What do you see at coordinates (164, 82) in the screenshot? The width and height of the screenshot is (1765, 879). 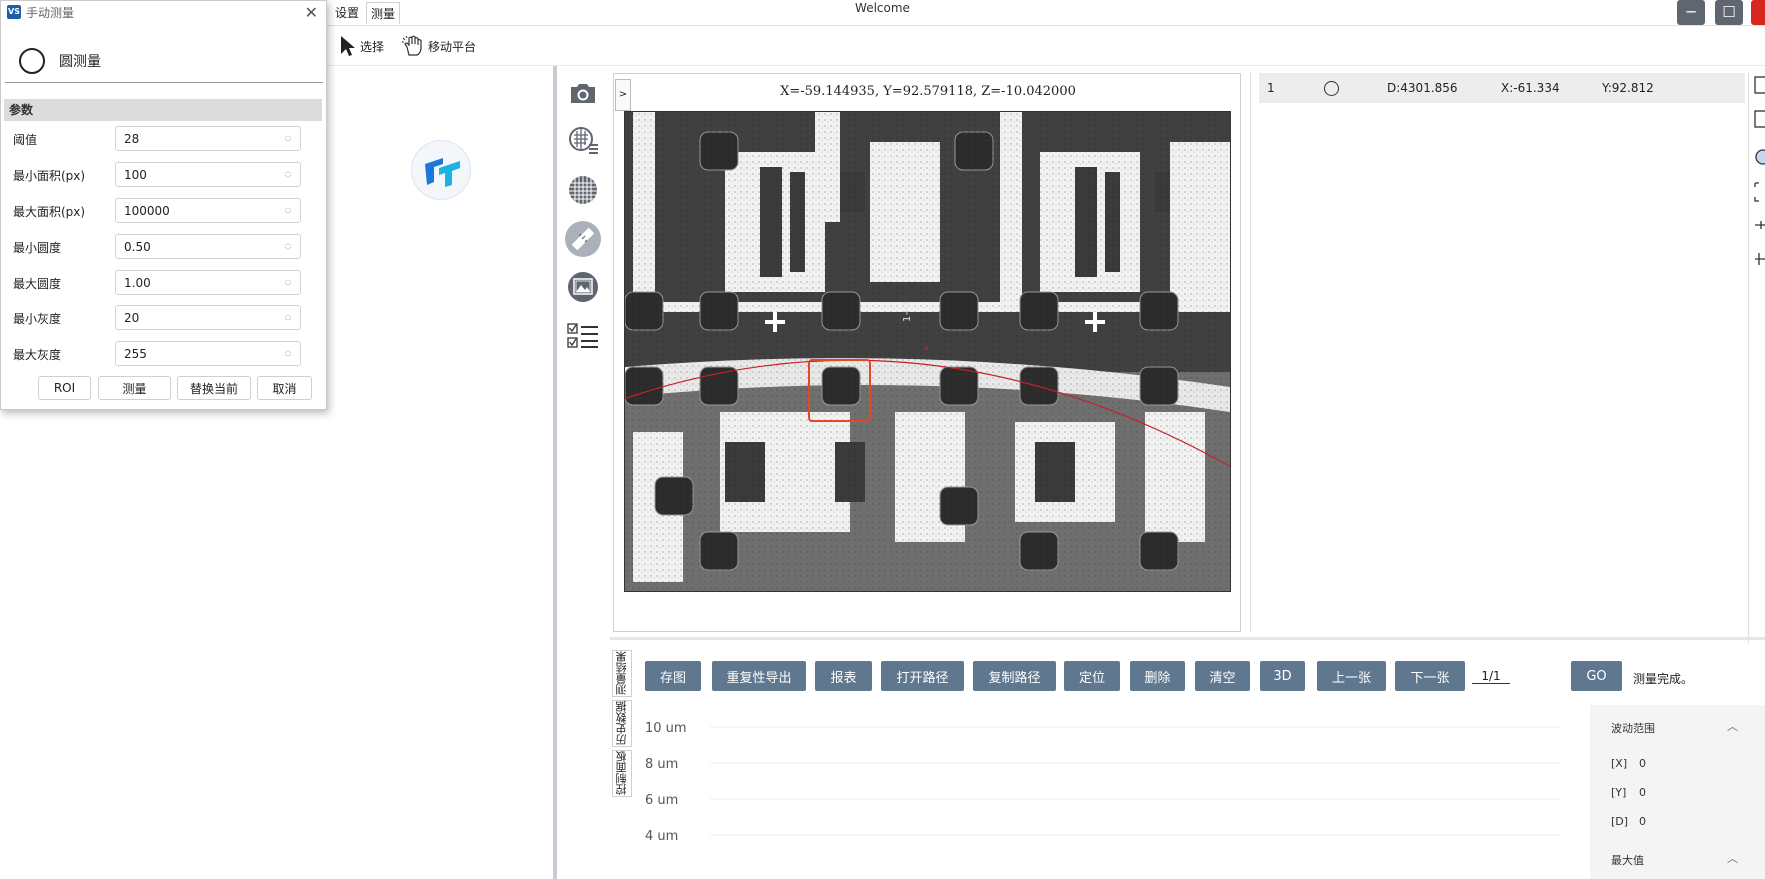 I see `divider` at bounding box center [164, 82].